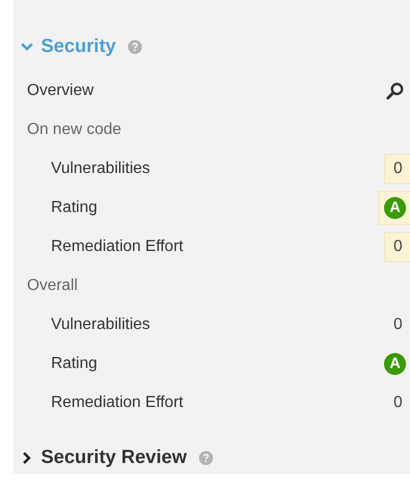  I want to click on search-icon, so click(395, 90).